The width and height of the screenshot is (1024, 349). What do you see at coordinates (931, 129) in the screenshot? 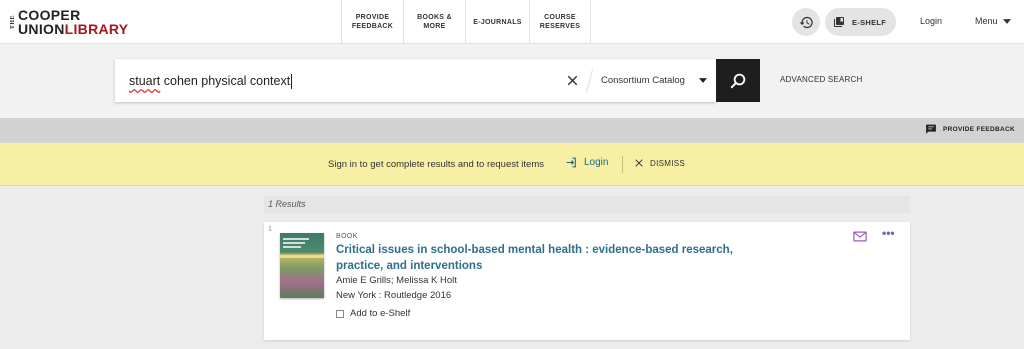
I see `feedback-icon` at bounding box center [931, 129].